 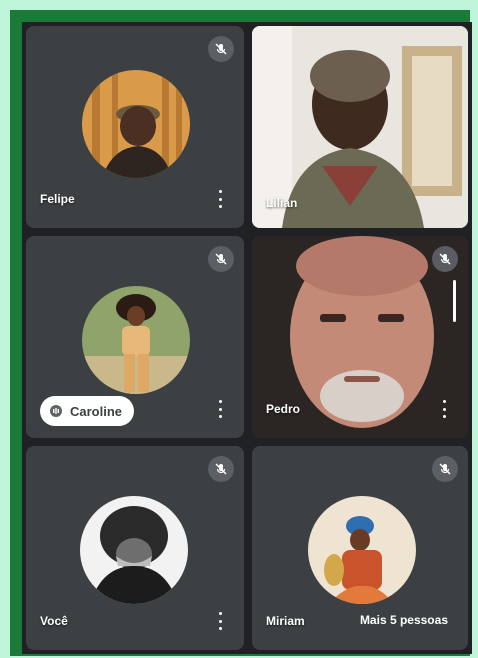 I want to click on participant-tile-caroline: Caroline, so click(x=135, y=337).